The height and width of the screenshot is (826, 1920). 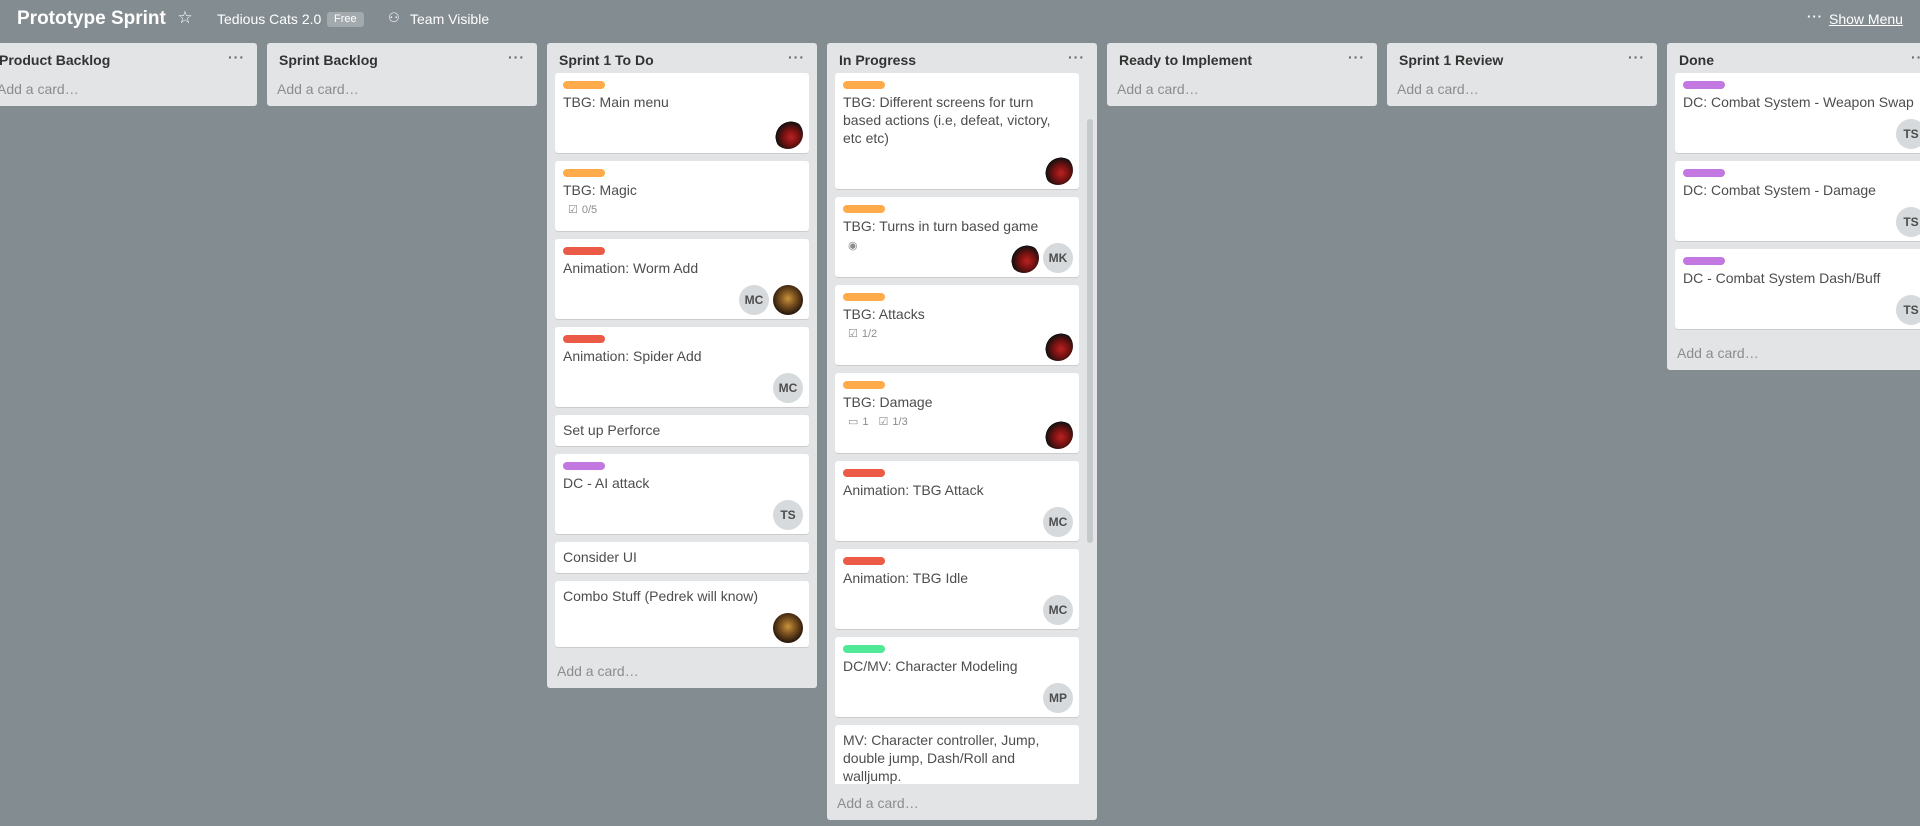 I want to click on card-title: TBG: Damage, so click(x=888, y=402).